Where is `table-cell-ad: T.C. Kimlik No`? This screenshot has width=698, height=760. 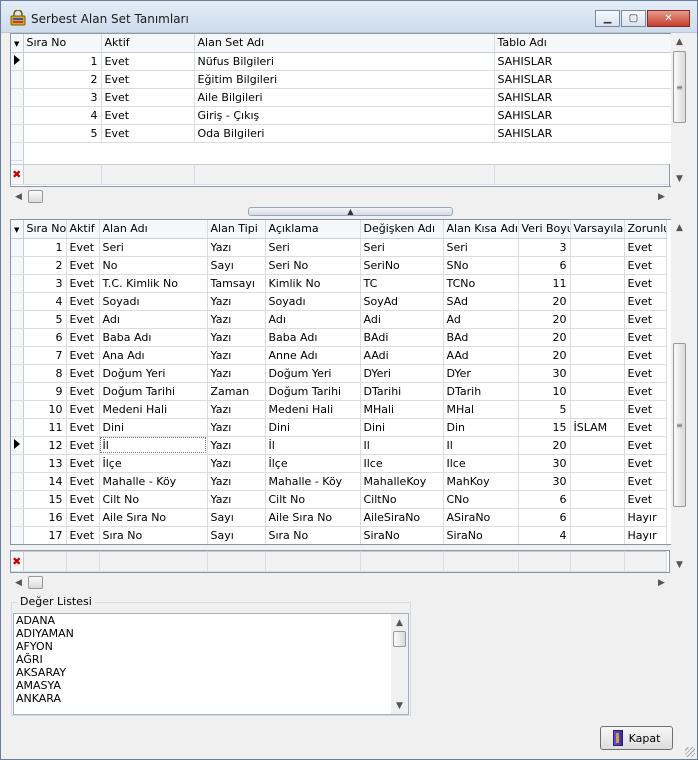 table-cell-ad: T.C. Kimlik No is located at coordinates (153, 283).